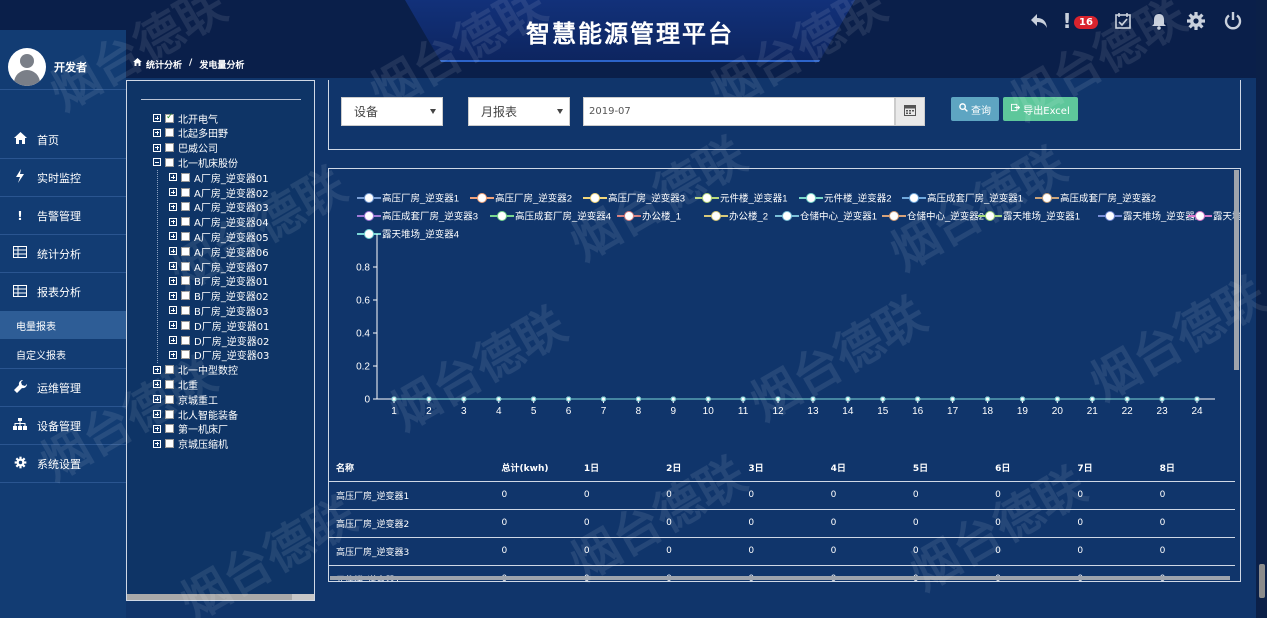 This screenshot has width=1267, height=618. What do you see at coordinates (157, 162) in the screenshot?
I see `collapse-icon` at bounding box center [157, 162].